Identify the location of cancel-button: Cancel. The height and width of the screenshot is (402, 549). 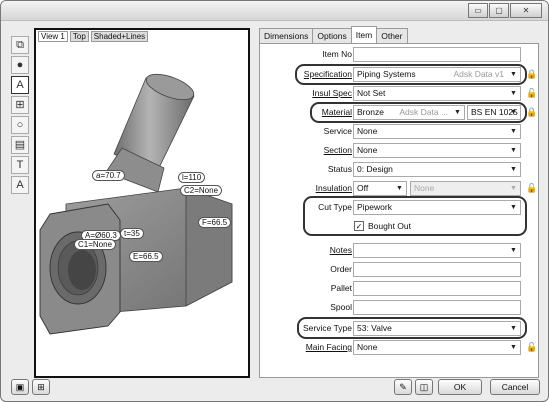
(515, 387).